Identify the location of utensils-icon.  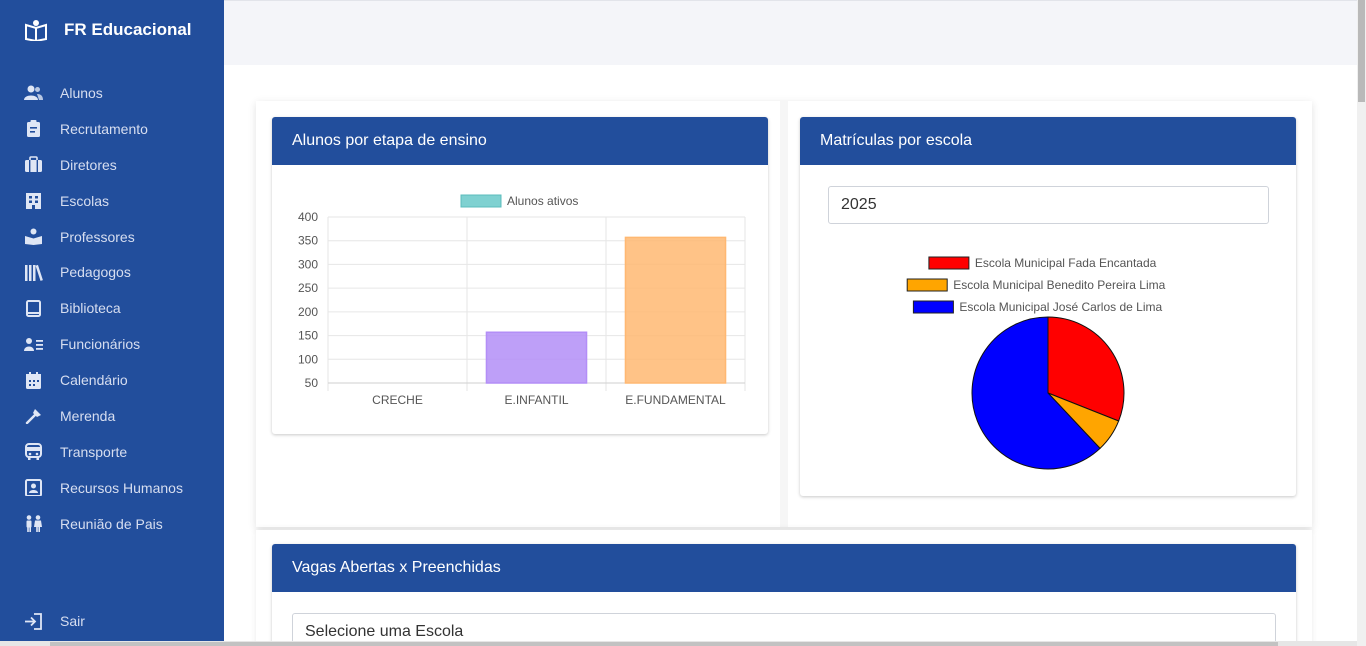
(33, 417).